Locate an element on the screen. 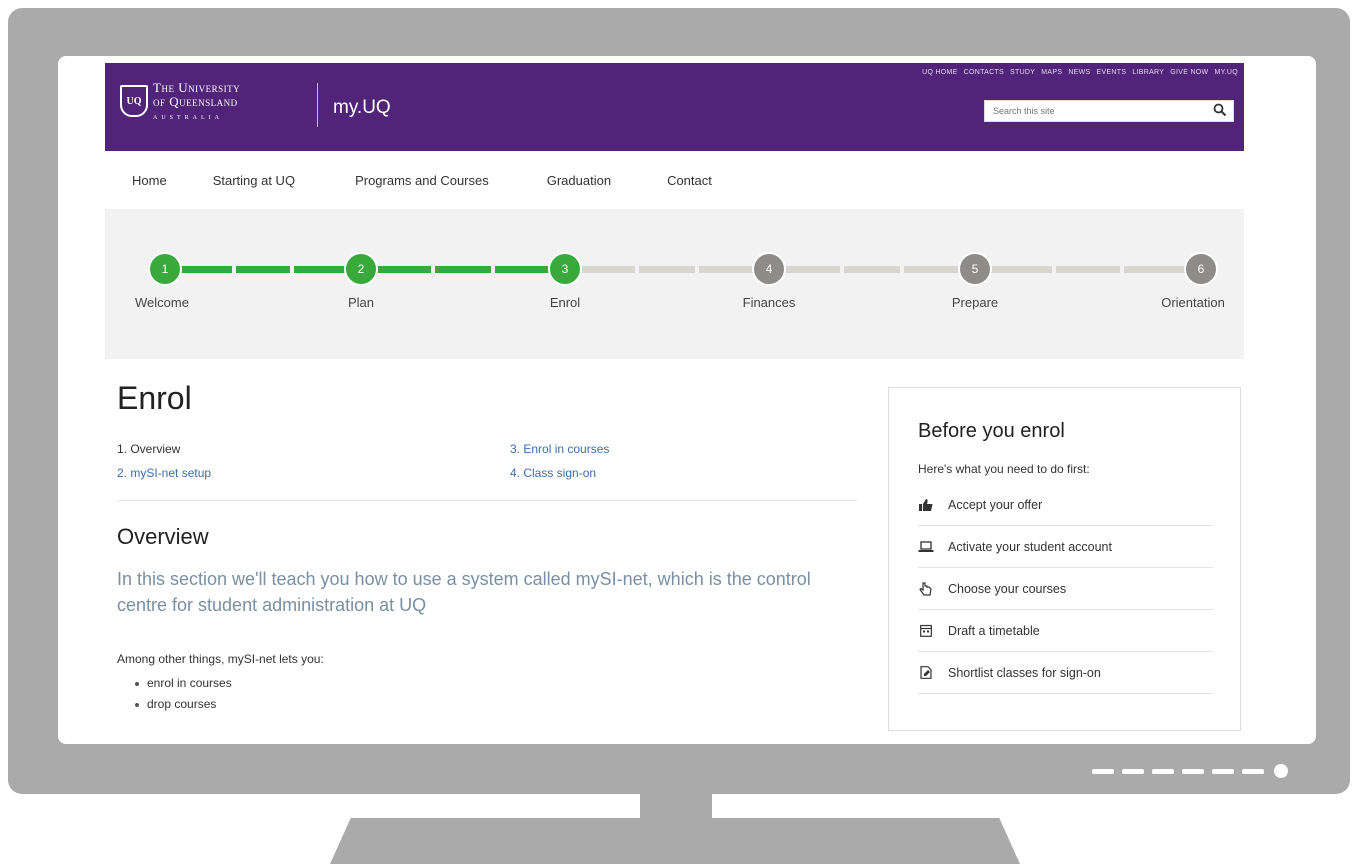 This screenshot has height=864, width=1355. utility-link: NEWS is located at coordinates (1079, 72).